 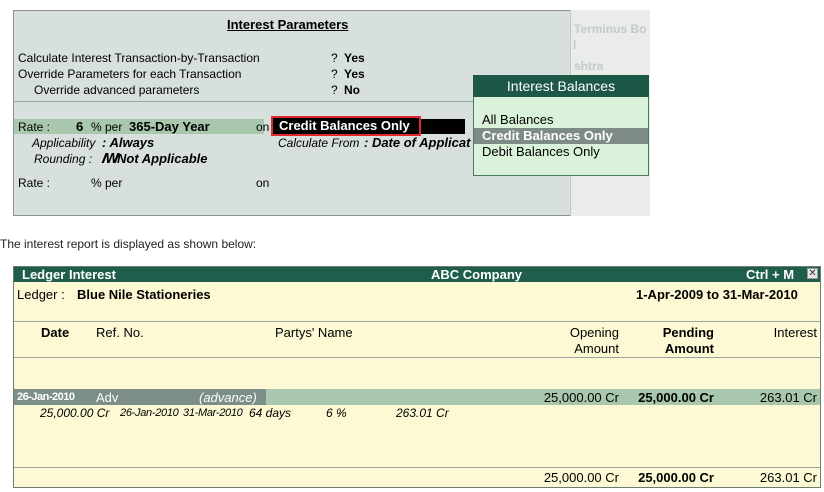 I want to click on param-label-override-params: Override Parameters for each Transaction, so click(x=130, y=74).